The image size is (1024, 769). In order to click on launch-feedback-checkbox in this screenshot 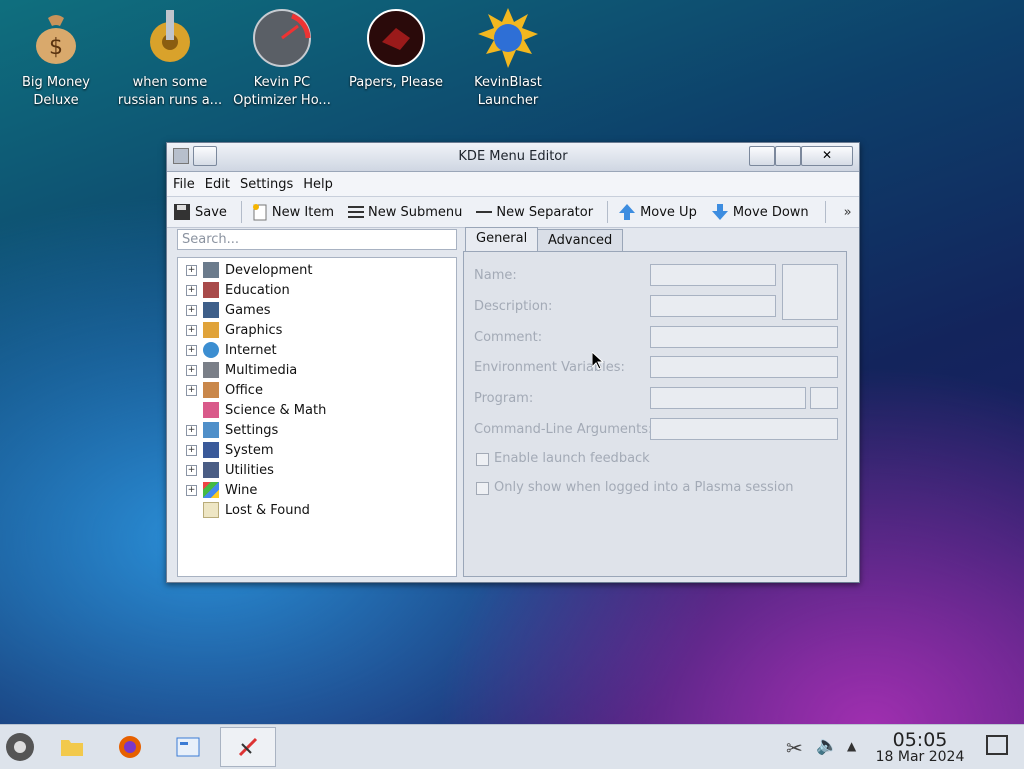, I will do `click(482, 459)`.